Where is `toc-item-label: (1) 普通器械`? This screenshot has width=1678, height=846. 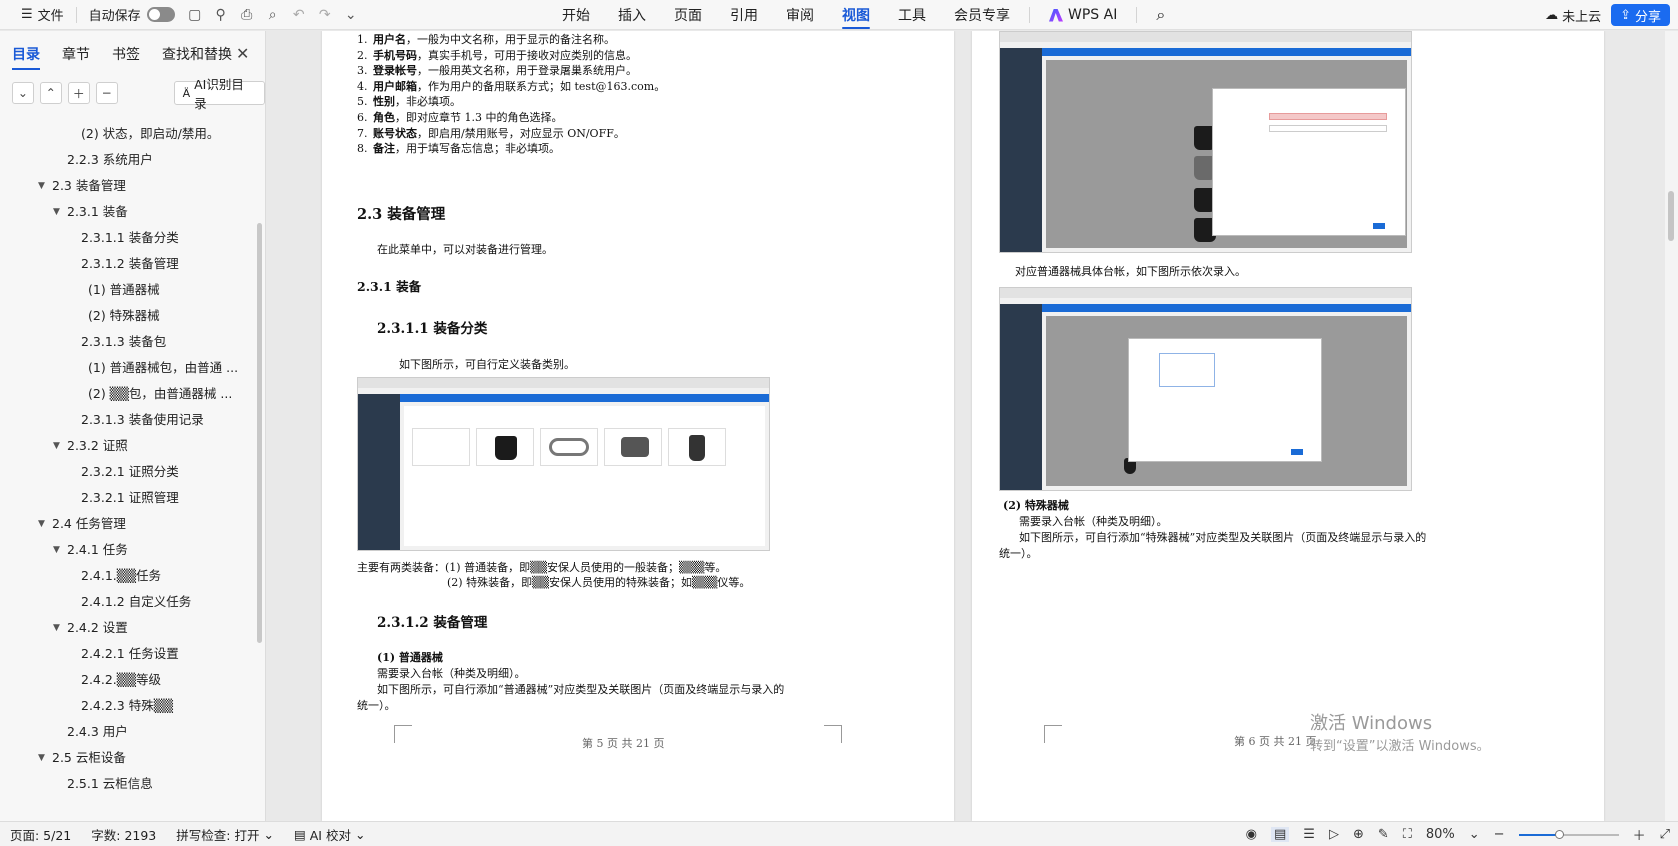 toc-item-label: (1) 普通器械 is located at coordinates (124, 289).